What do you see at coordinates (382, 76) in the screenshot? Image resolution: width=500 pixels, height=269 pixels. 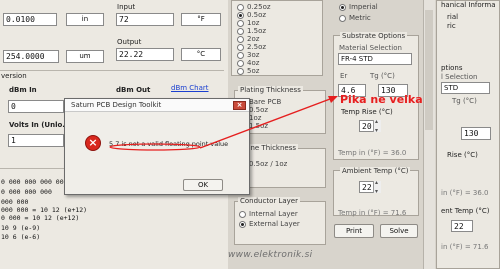 I see `tg-label: Tg (°C)` at bounding box center [382, 76].